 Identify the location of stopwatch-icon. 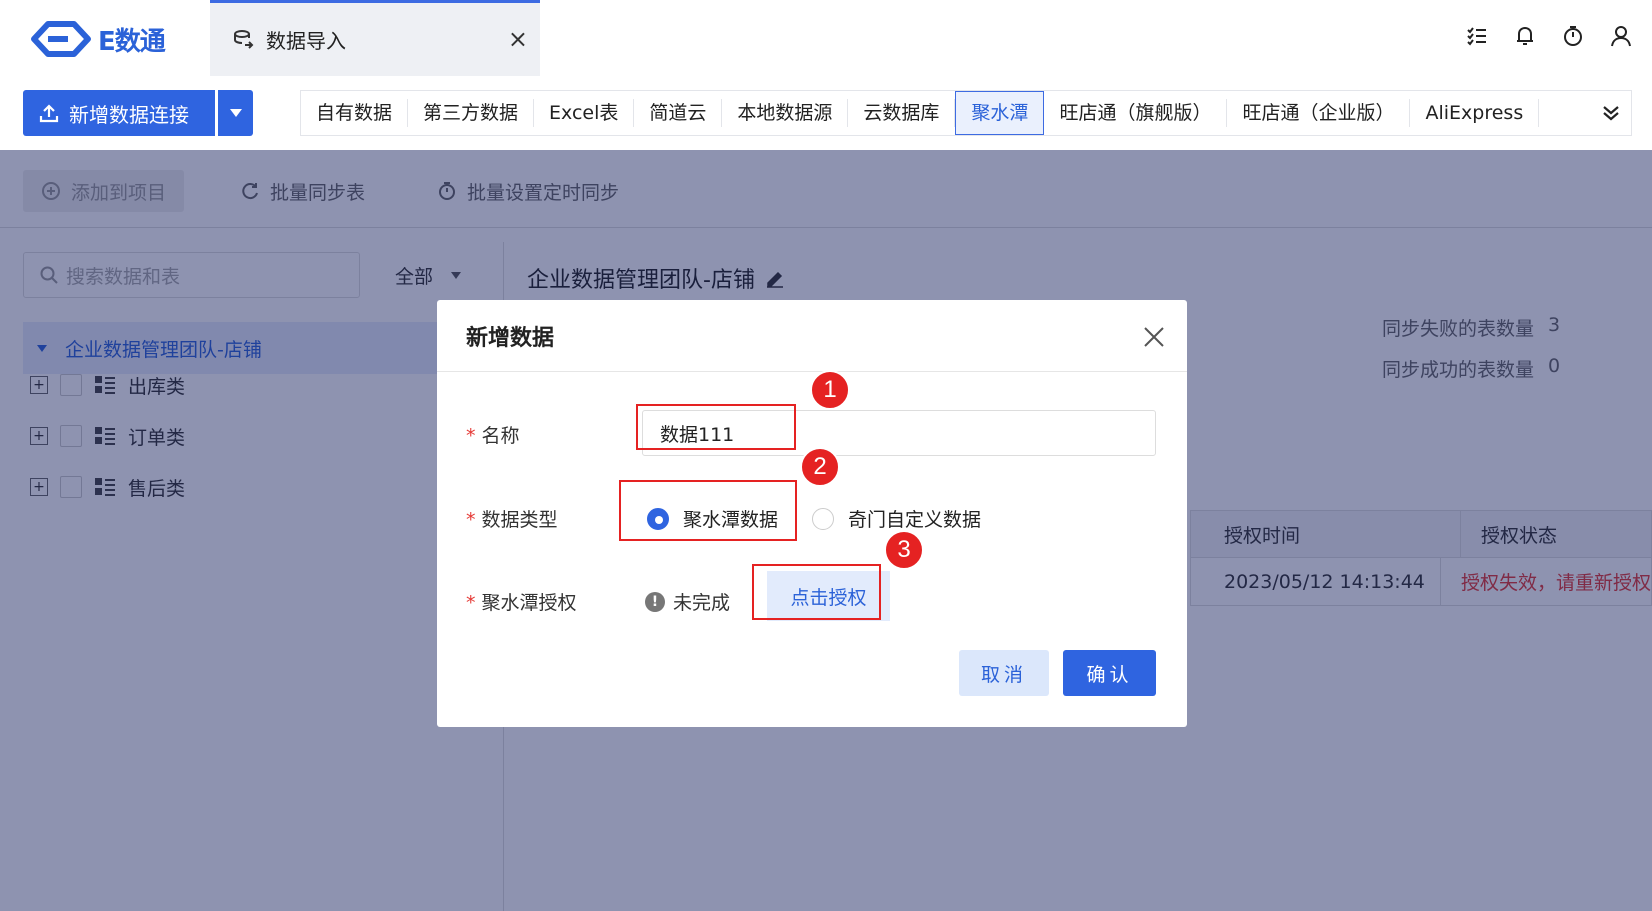
(1573, 36).